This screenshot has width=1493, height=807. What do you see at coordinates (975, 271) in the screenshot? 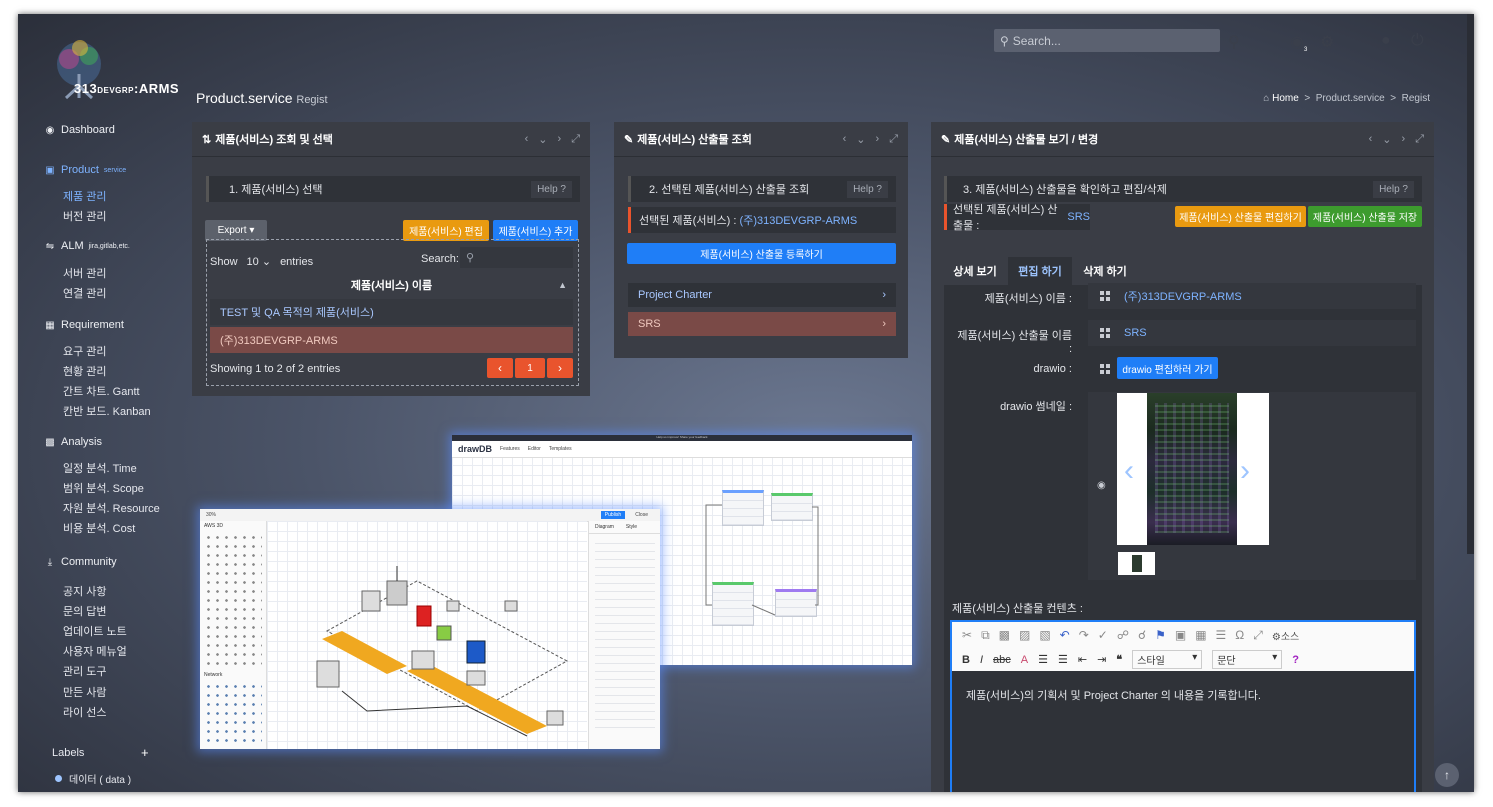
I see `tab-detail: 상세 보기` at bounding box center [975, 271].